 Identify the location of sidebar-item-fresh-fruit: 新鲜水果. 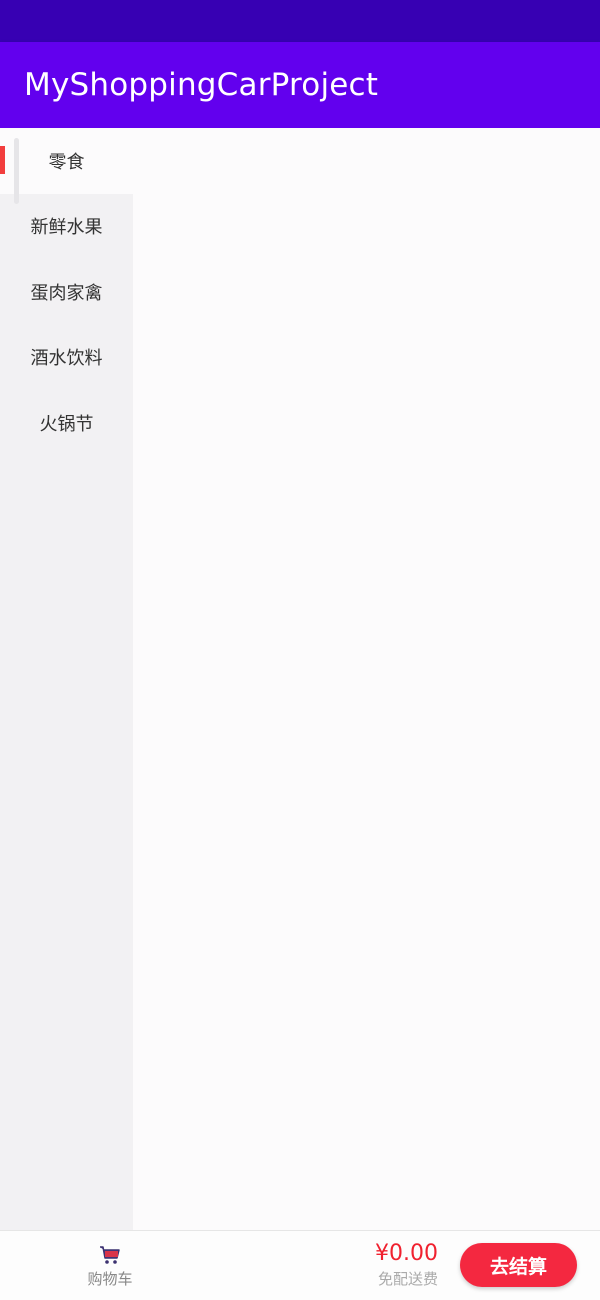
(66, 227).